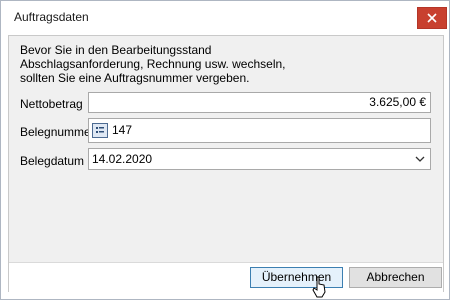  What do you see at coordinates (57, 132) in the screenshot?
I see `belegnummer-label: Belegnummer` at bounding box center [57, 132].